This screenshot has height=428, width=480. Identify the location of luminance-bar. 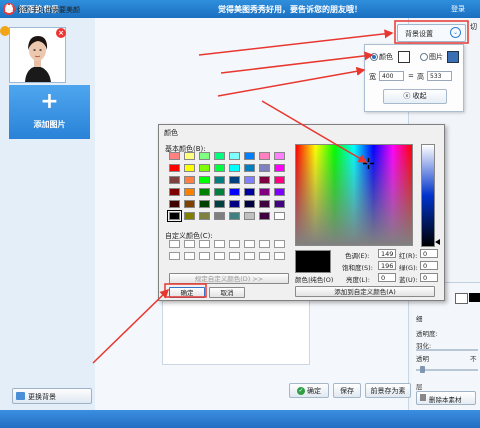
(428, 195).